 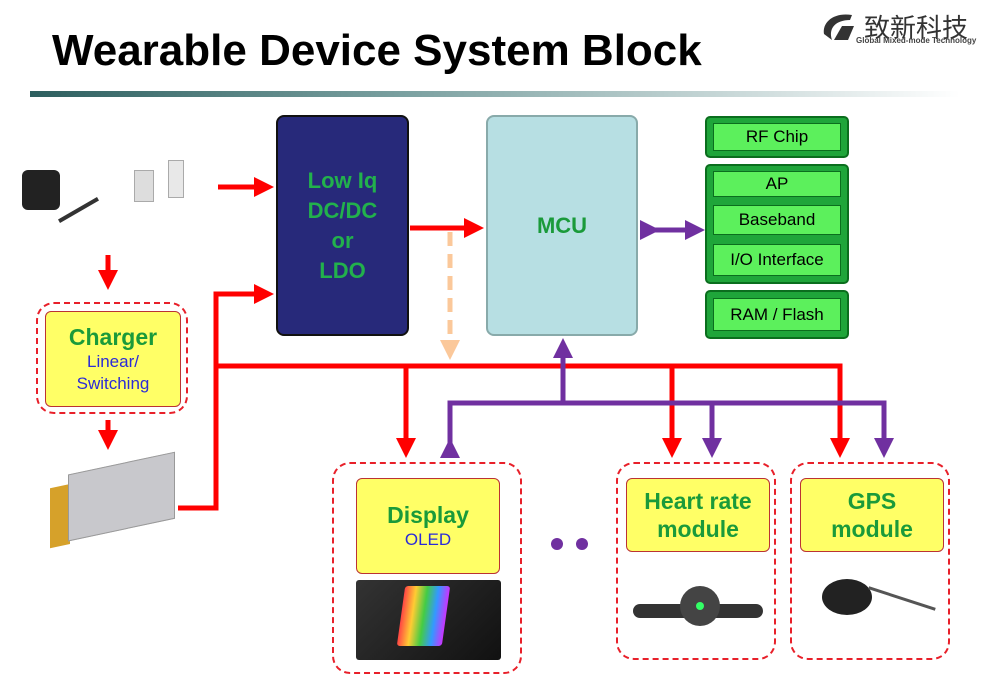 What do you see at coordinates (872, 529) in the screenshot?
I see `gps-title: module` at bounding box center [872, 529].